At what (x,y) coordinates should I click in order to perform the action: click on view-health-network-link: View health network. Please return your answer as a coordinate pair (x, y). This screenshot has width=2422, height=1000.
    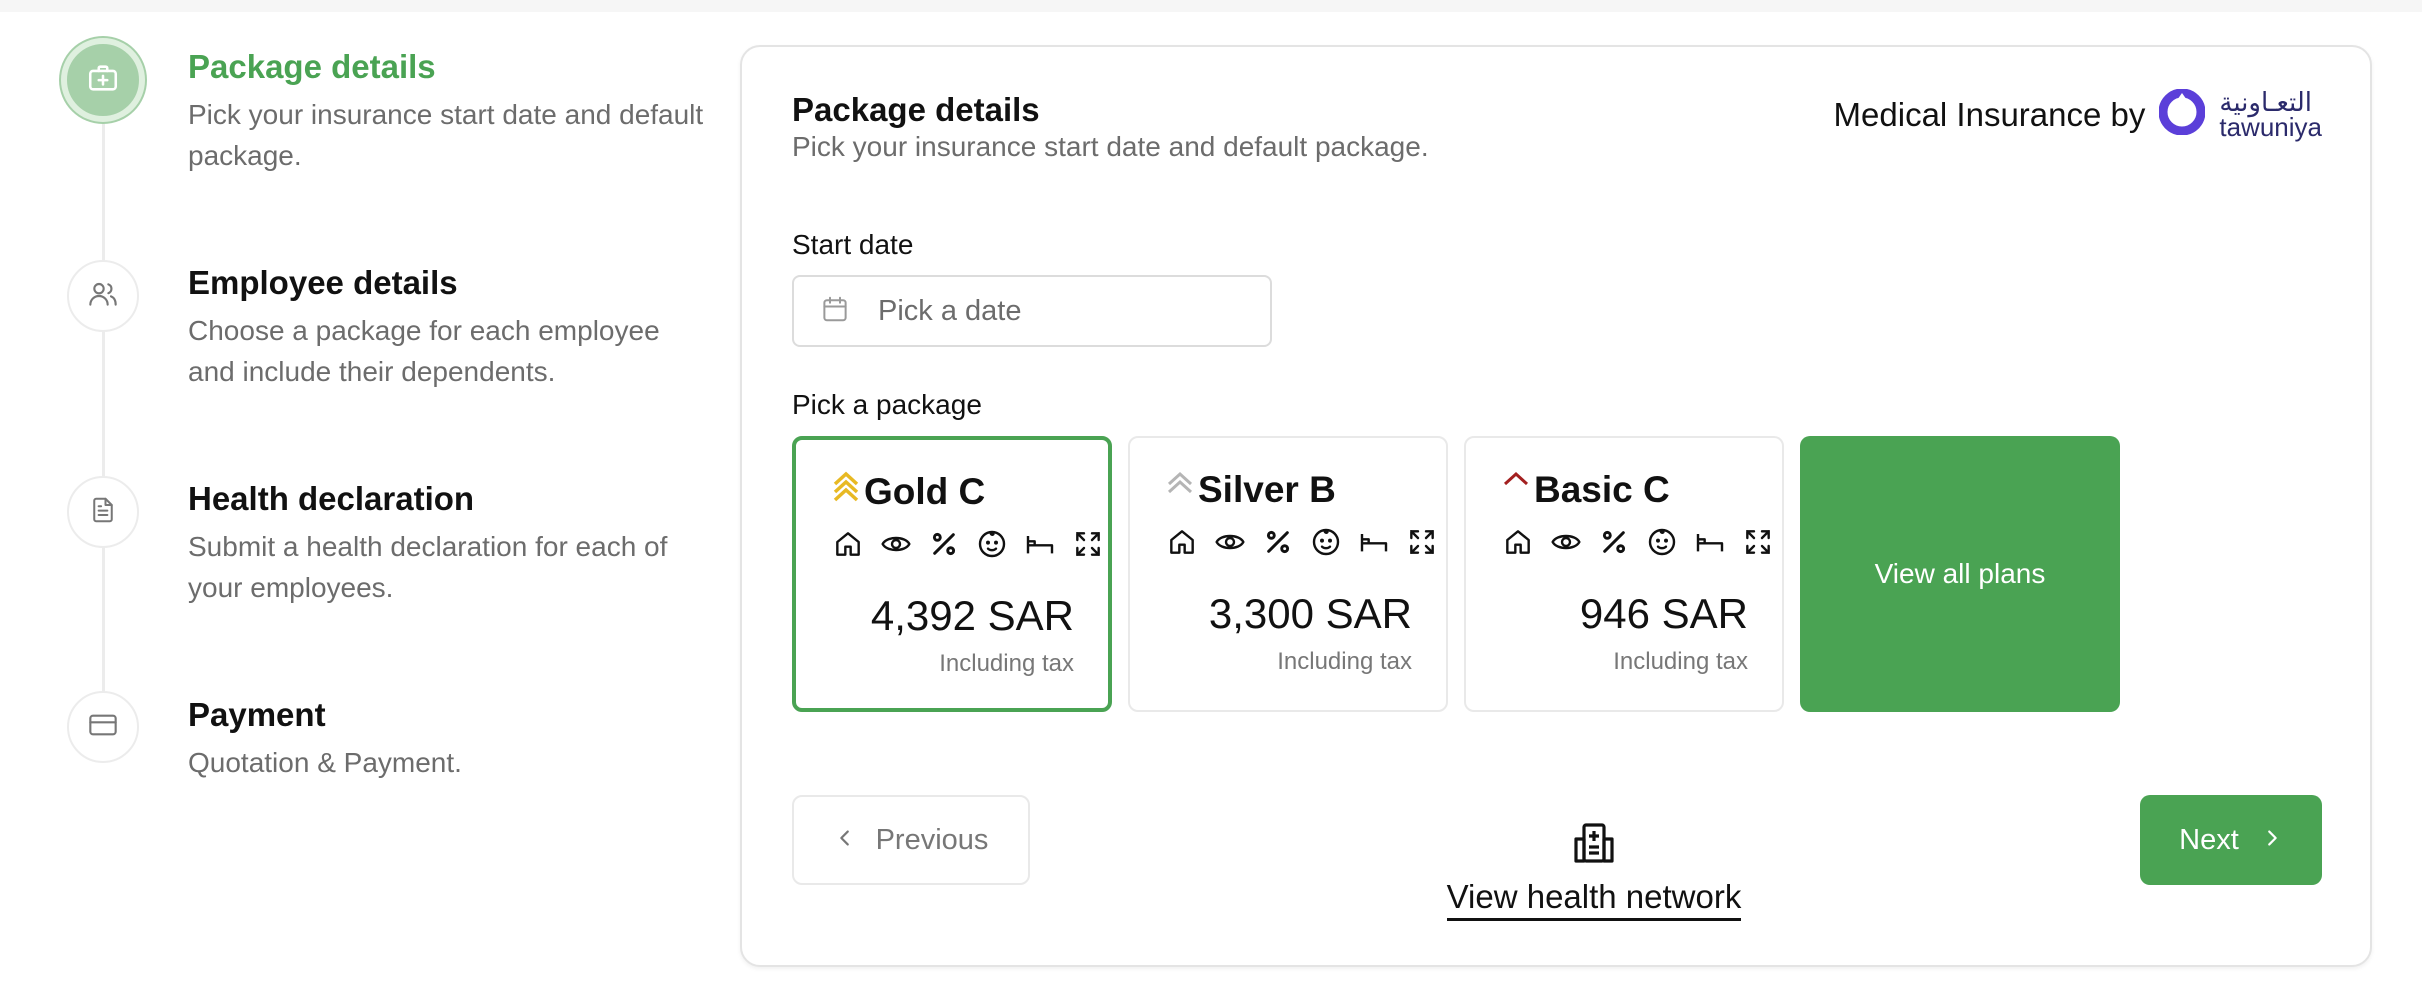
    Looking at the image, I should click on (1594, 870).